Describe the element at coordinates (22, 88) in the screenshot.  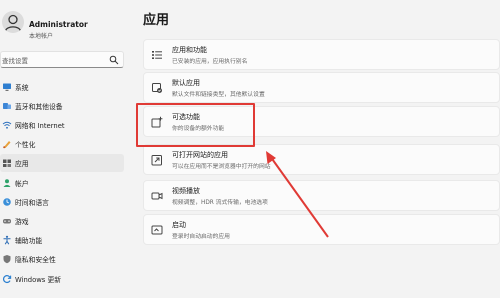
I see `sidebar-item-label: 系统` at that location.